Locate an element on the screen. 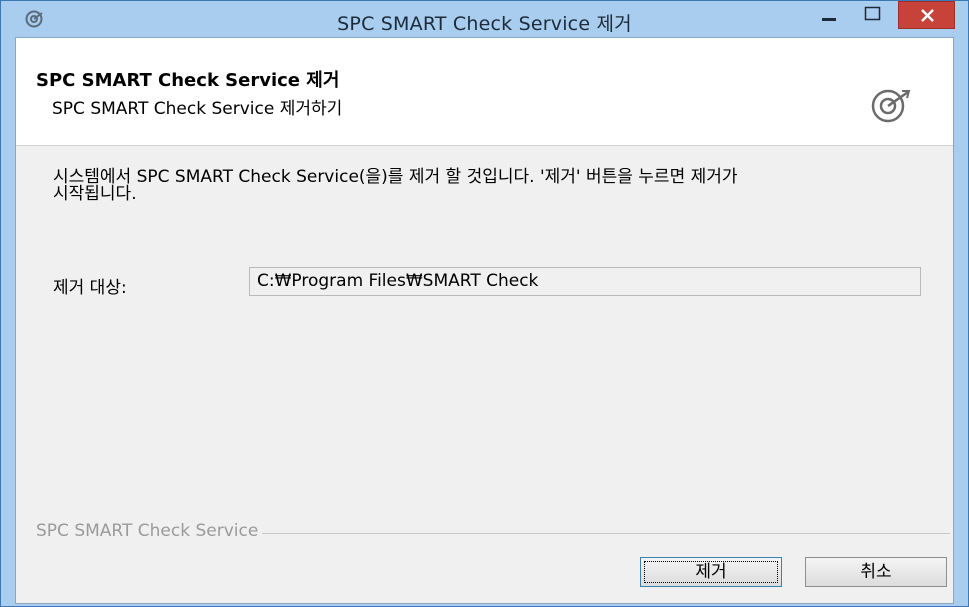 Image resolution: width=969 pixels, height=607 pixels. cancel-button-label: 취소 is located at coordinates (876, 572).